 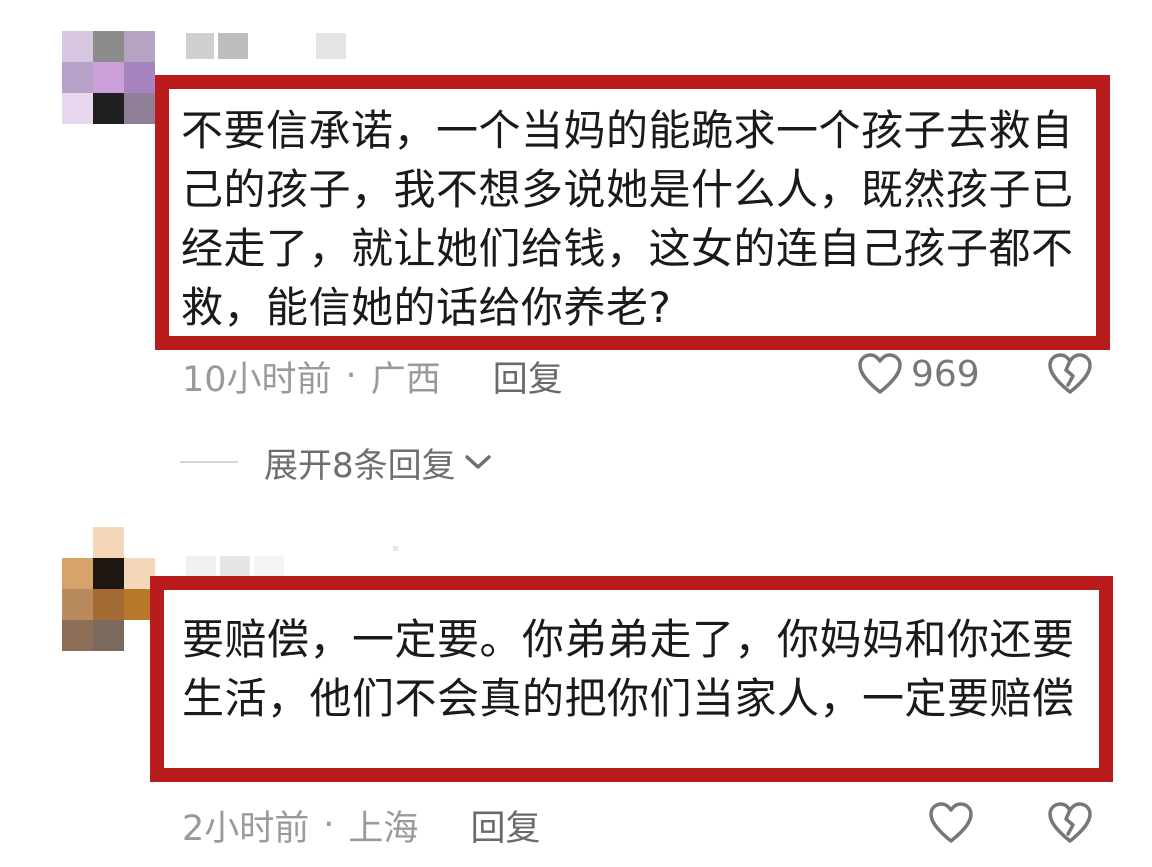 I want to click on comment-time: 10小时前, so click(x=257, y=379).